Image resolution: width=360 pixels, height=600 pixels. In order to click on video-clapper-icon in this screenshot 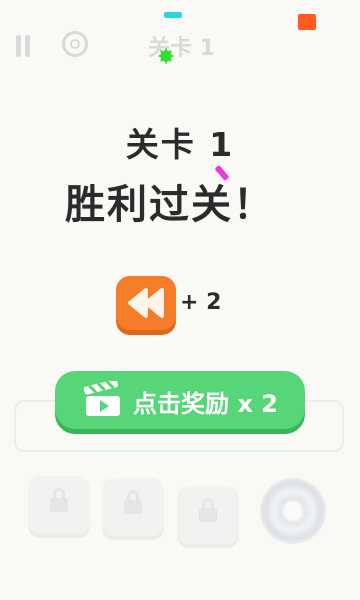, I will do `click(101, 398)`.